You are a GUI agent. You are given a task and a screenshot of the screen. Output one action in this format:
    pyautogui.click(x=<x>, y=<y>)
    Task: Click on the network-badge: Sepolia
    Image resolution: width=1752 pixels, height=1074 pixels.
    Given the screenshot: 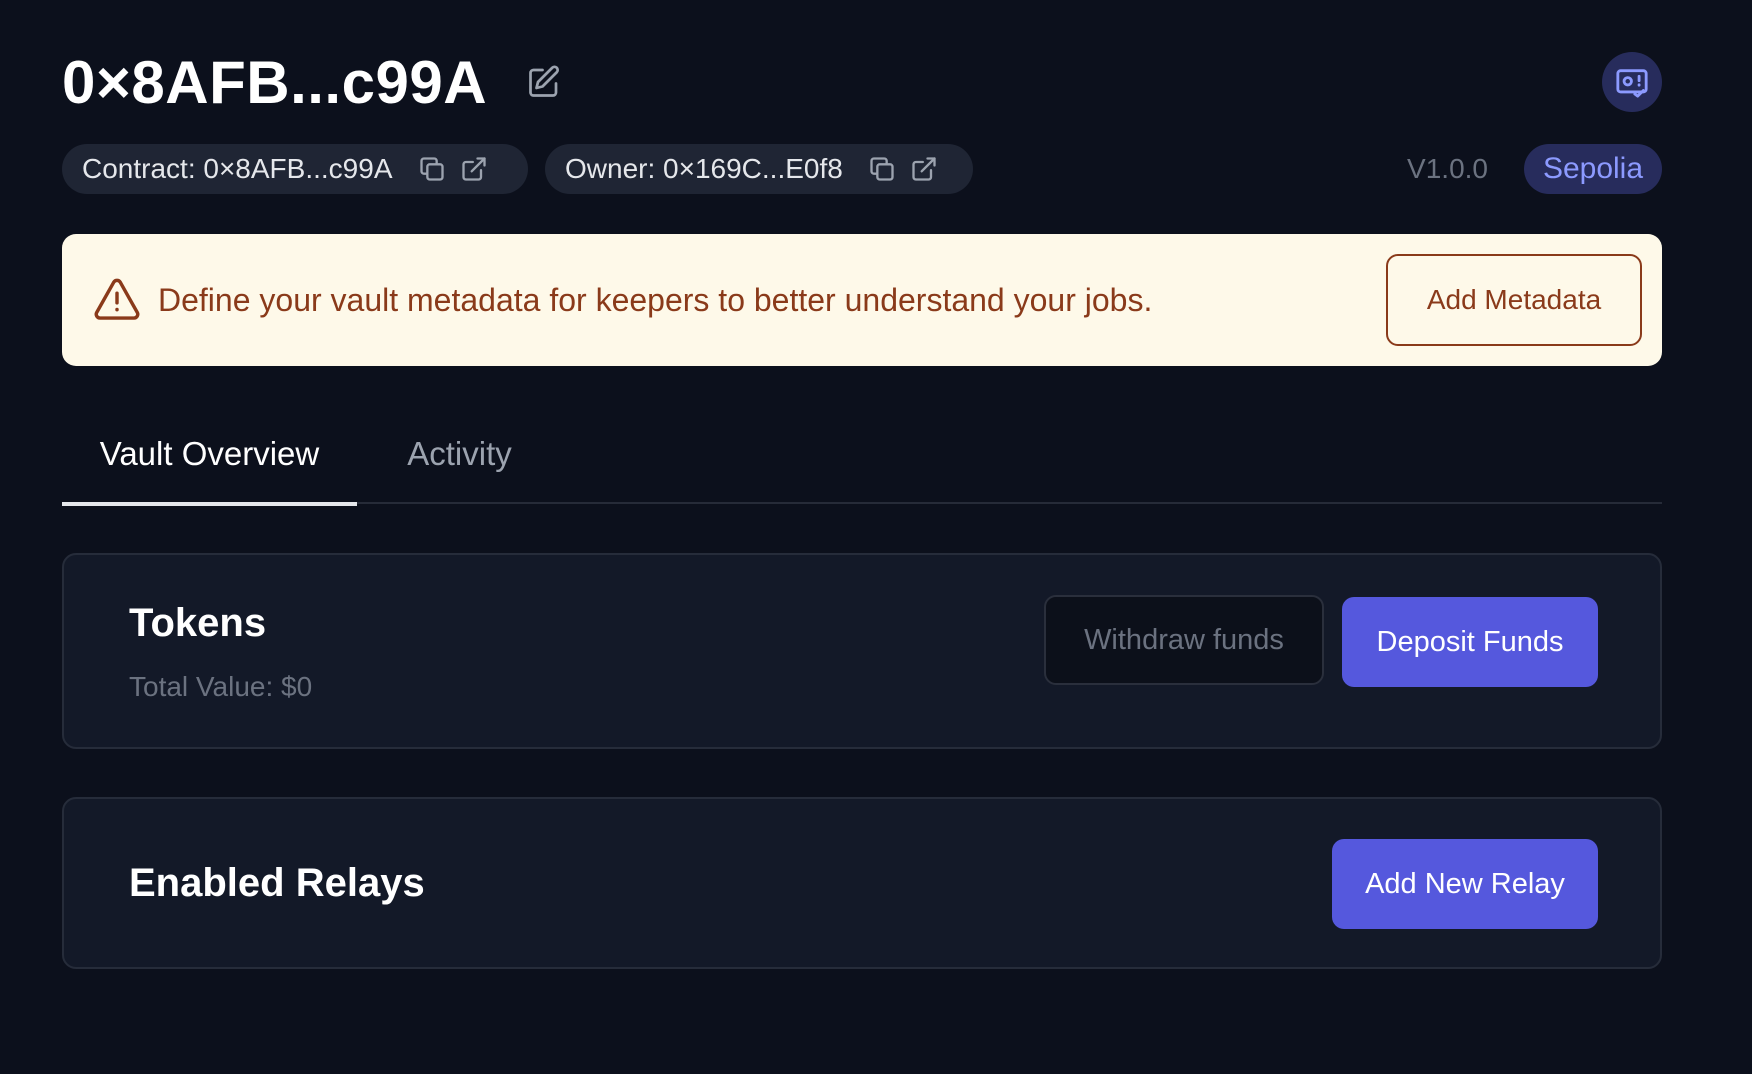 What is the action you would take?
    pyautogui.click(x=1593, y=169)
    